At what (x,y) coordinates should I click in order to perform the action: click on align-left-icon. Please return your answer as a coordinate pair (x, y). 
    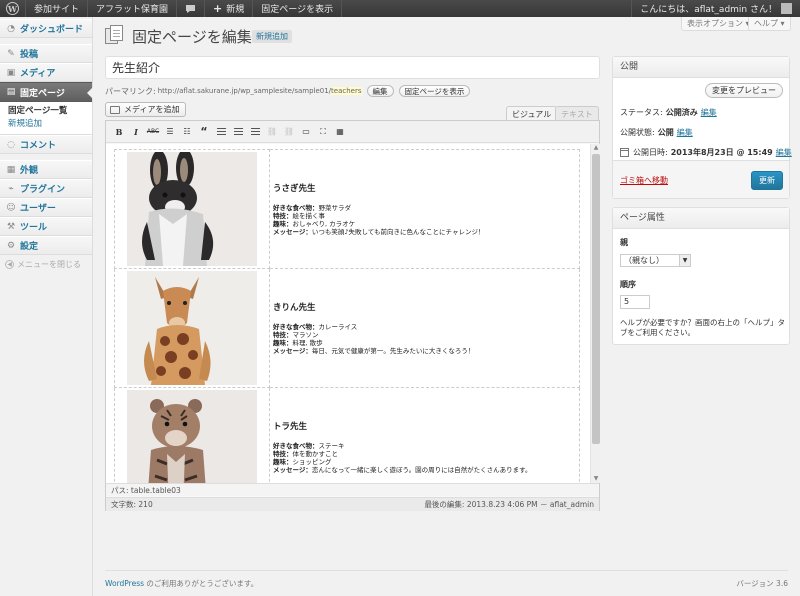
    Looking at the image, I should click on (221, 132).